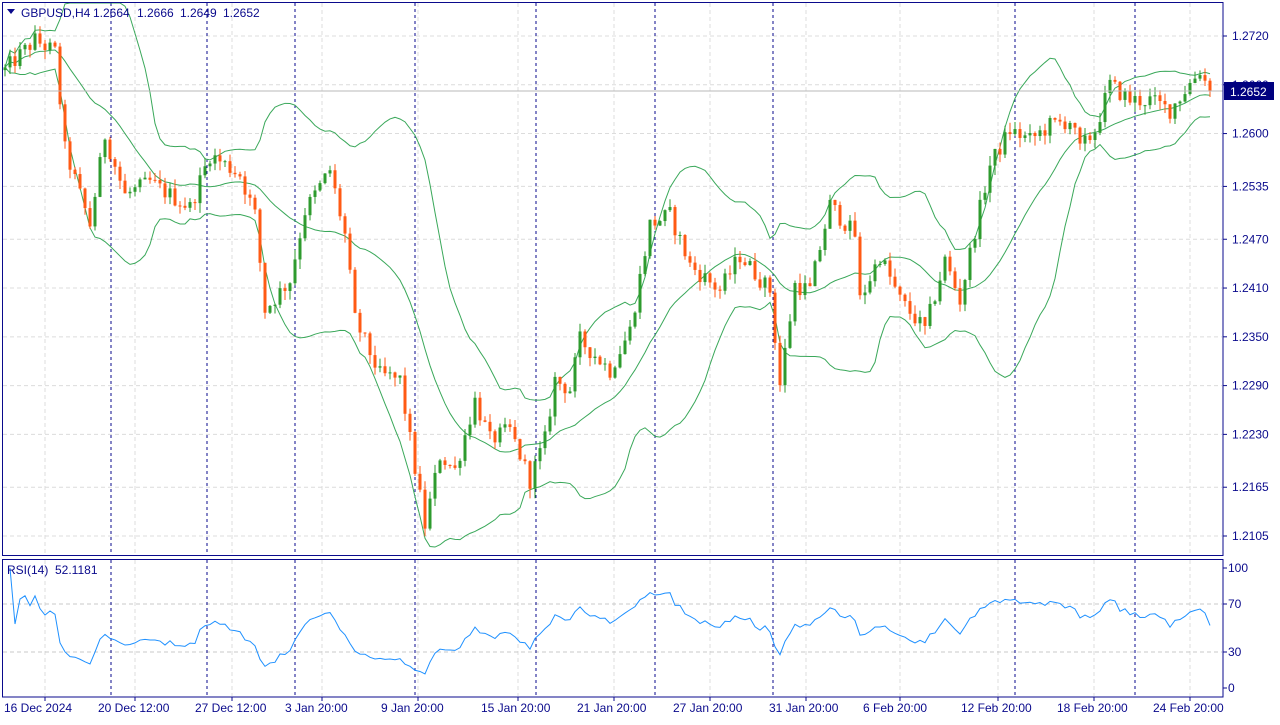 The height and width of the screenshot is (725, 1280). I want to click on open-value: 1.2664, so click(111, 13).